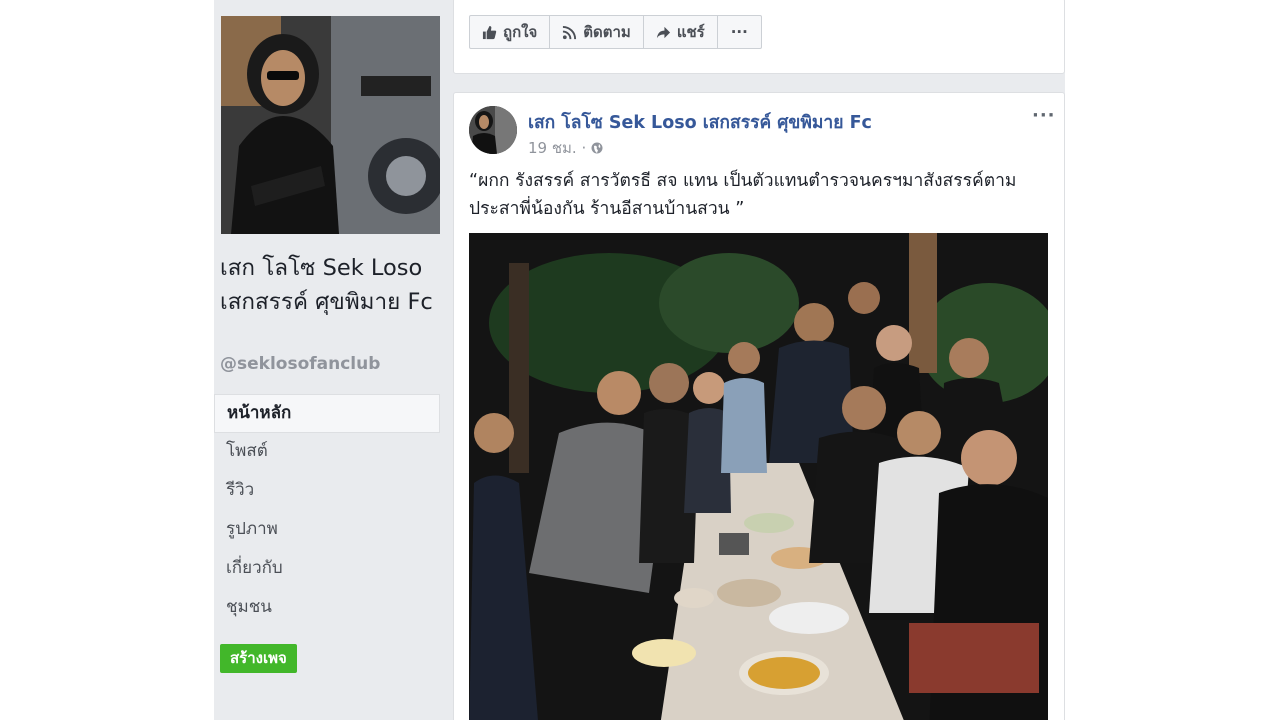 This screenshot has height=720, width=1280. Describe the element at coordinates (327, 413) in the screenshot. I see `nav-item-home: หน้าหลัก` at that location.